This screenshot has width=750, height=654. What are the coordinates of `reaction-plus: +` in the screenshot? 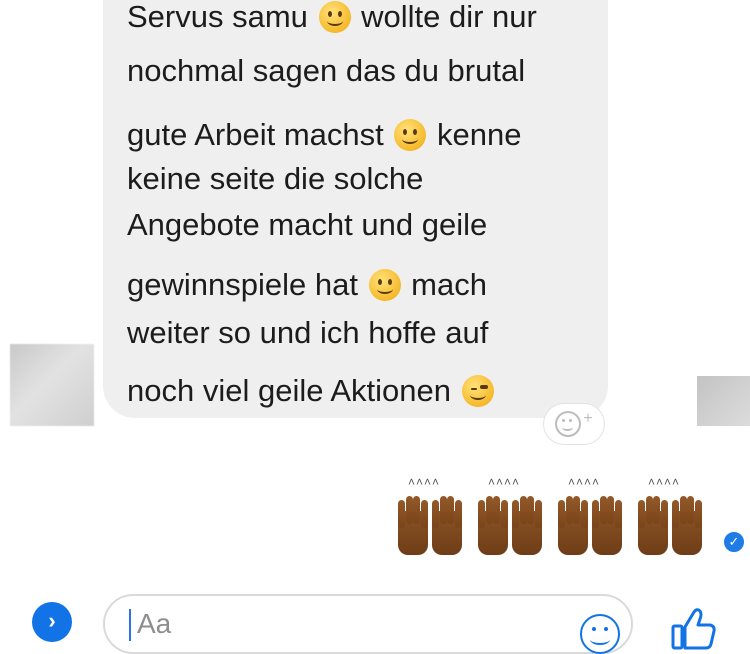 It's located at (588, 418).